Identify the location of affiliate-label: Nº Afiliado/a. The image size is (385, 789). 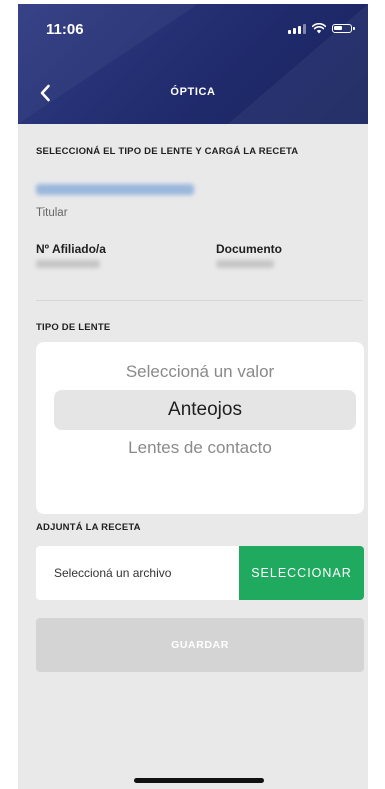
(71, 249).